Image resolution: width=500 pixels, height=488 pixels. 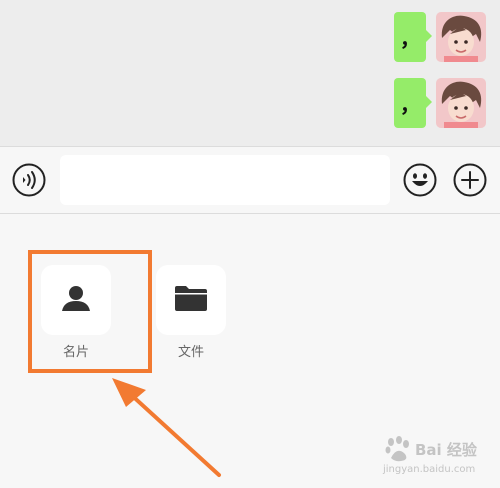 I want to click on file-label: 文件, so click(x=190, y=352).